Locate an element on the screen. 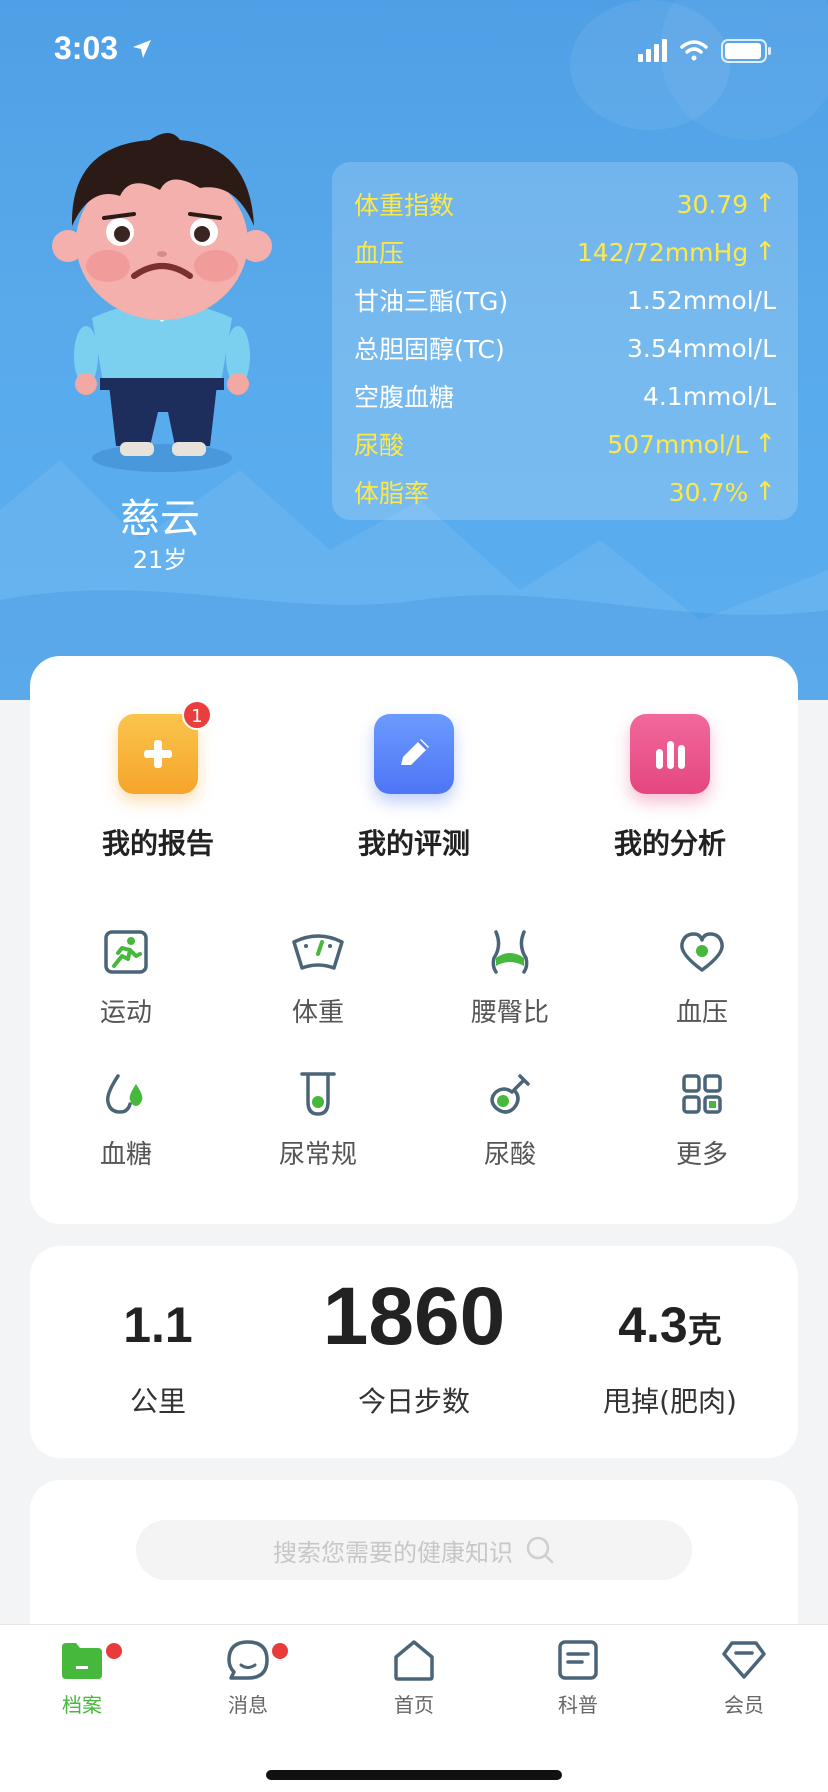  fat-label: 甩掉(肥肉) is located at coordinates (670, 1401).